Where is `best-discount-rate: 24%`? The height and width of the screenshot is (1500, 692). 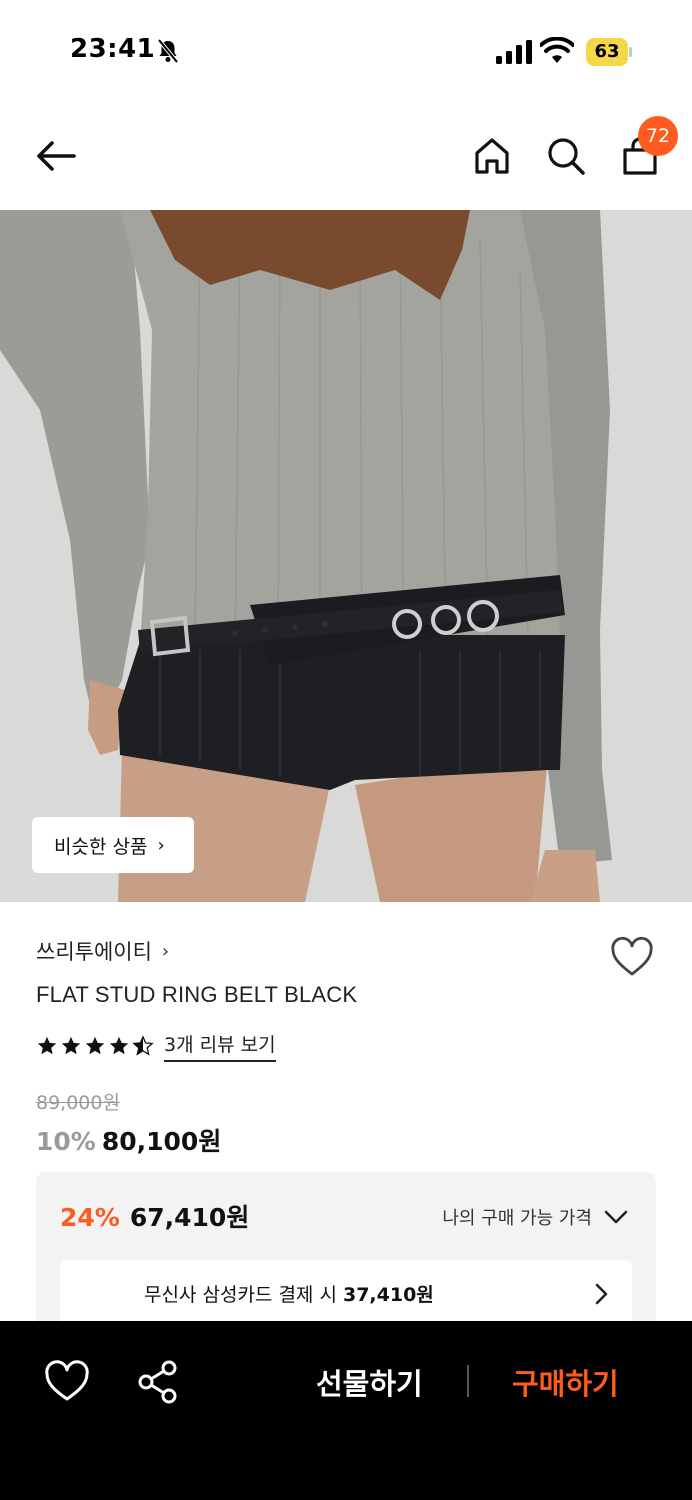 best-discount-rate: 24% is located at coordinates (90, 1217).